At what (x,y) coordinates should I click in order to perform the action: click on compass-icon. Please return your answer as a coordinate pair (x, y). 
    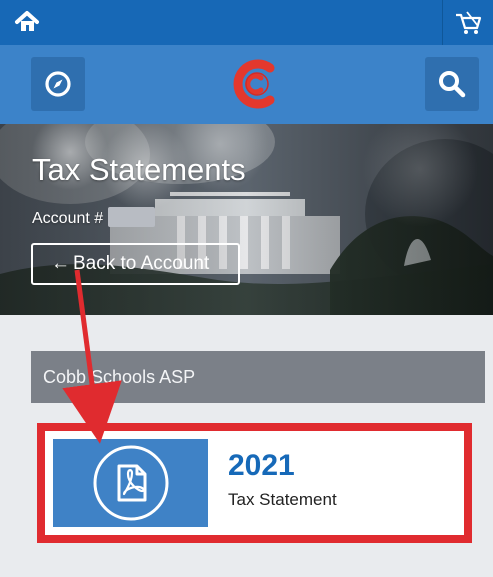
    Looking at the image, I should click on (58, 84).